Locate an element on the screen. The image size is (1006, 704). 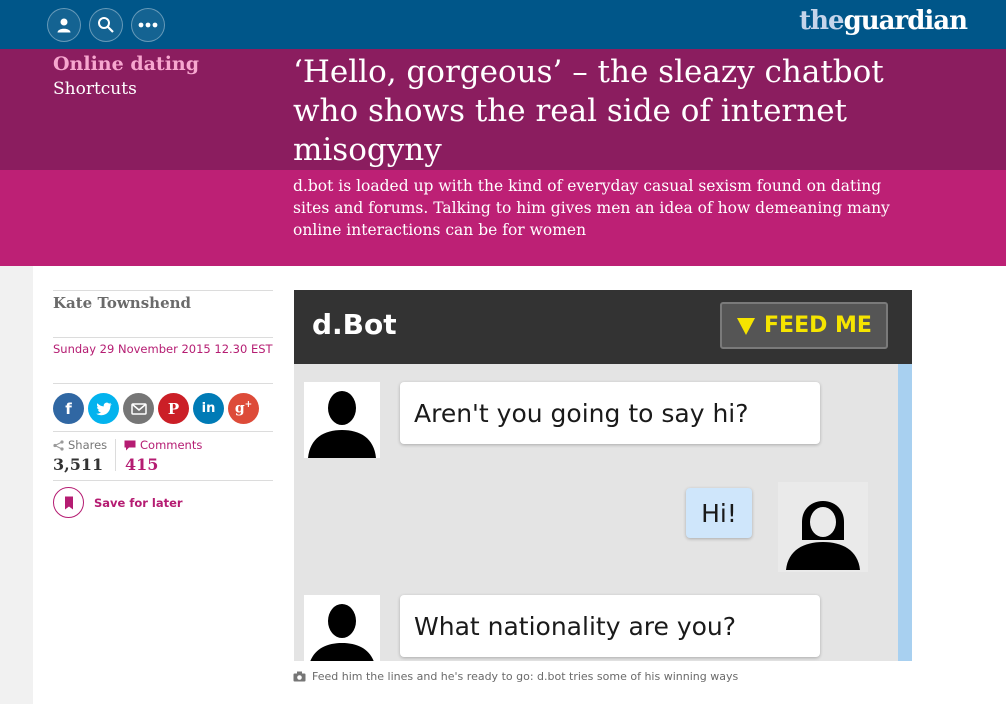
search-icon is located at coordinates (106, 25).